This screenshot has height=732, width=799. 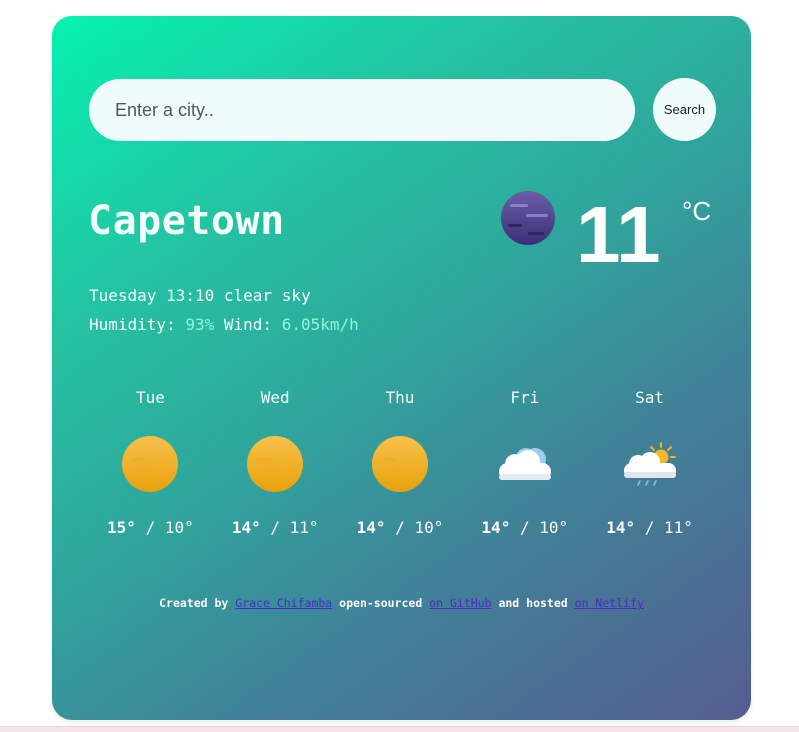 What do you see at coordinates (528, 218) in the screenshot?
I see `moon-icon` at bounding box center [528, 218].